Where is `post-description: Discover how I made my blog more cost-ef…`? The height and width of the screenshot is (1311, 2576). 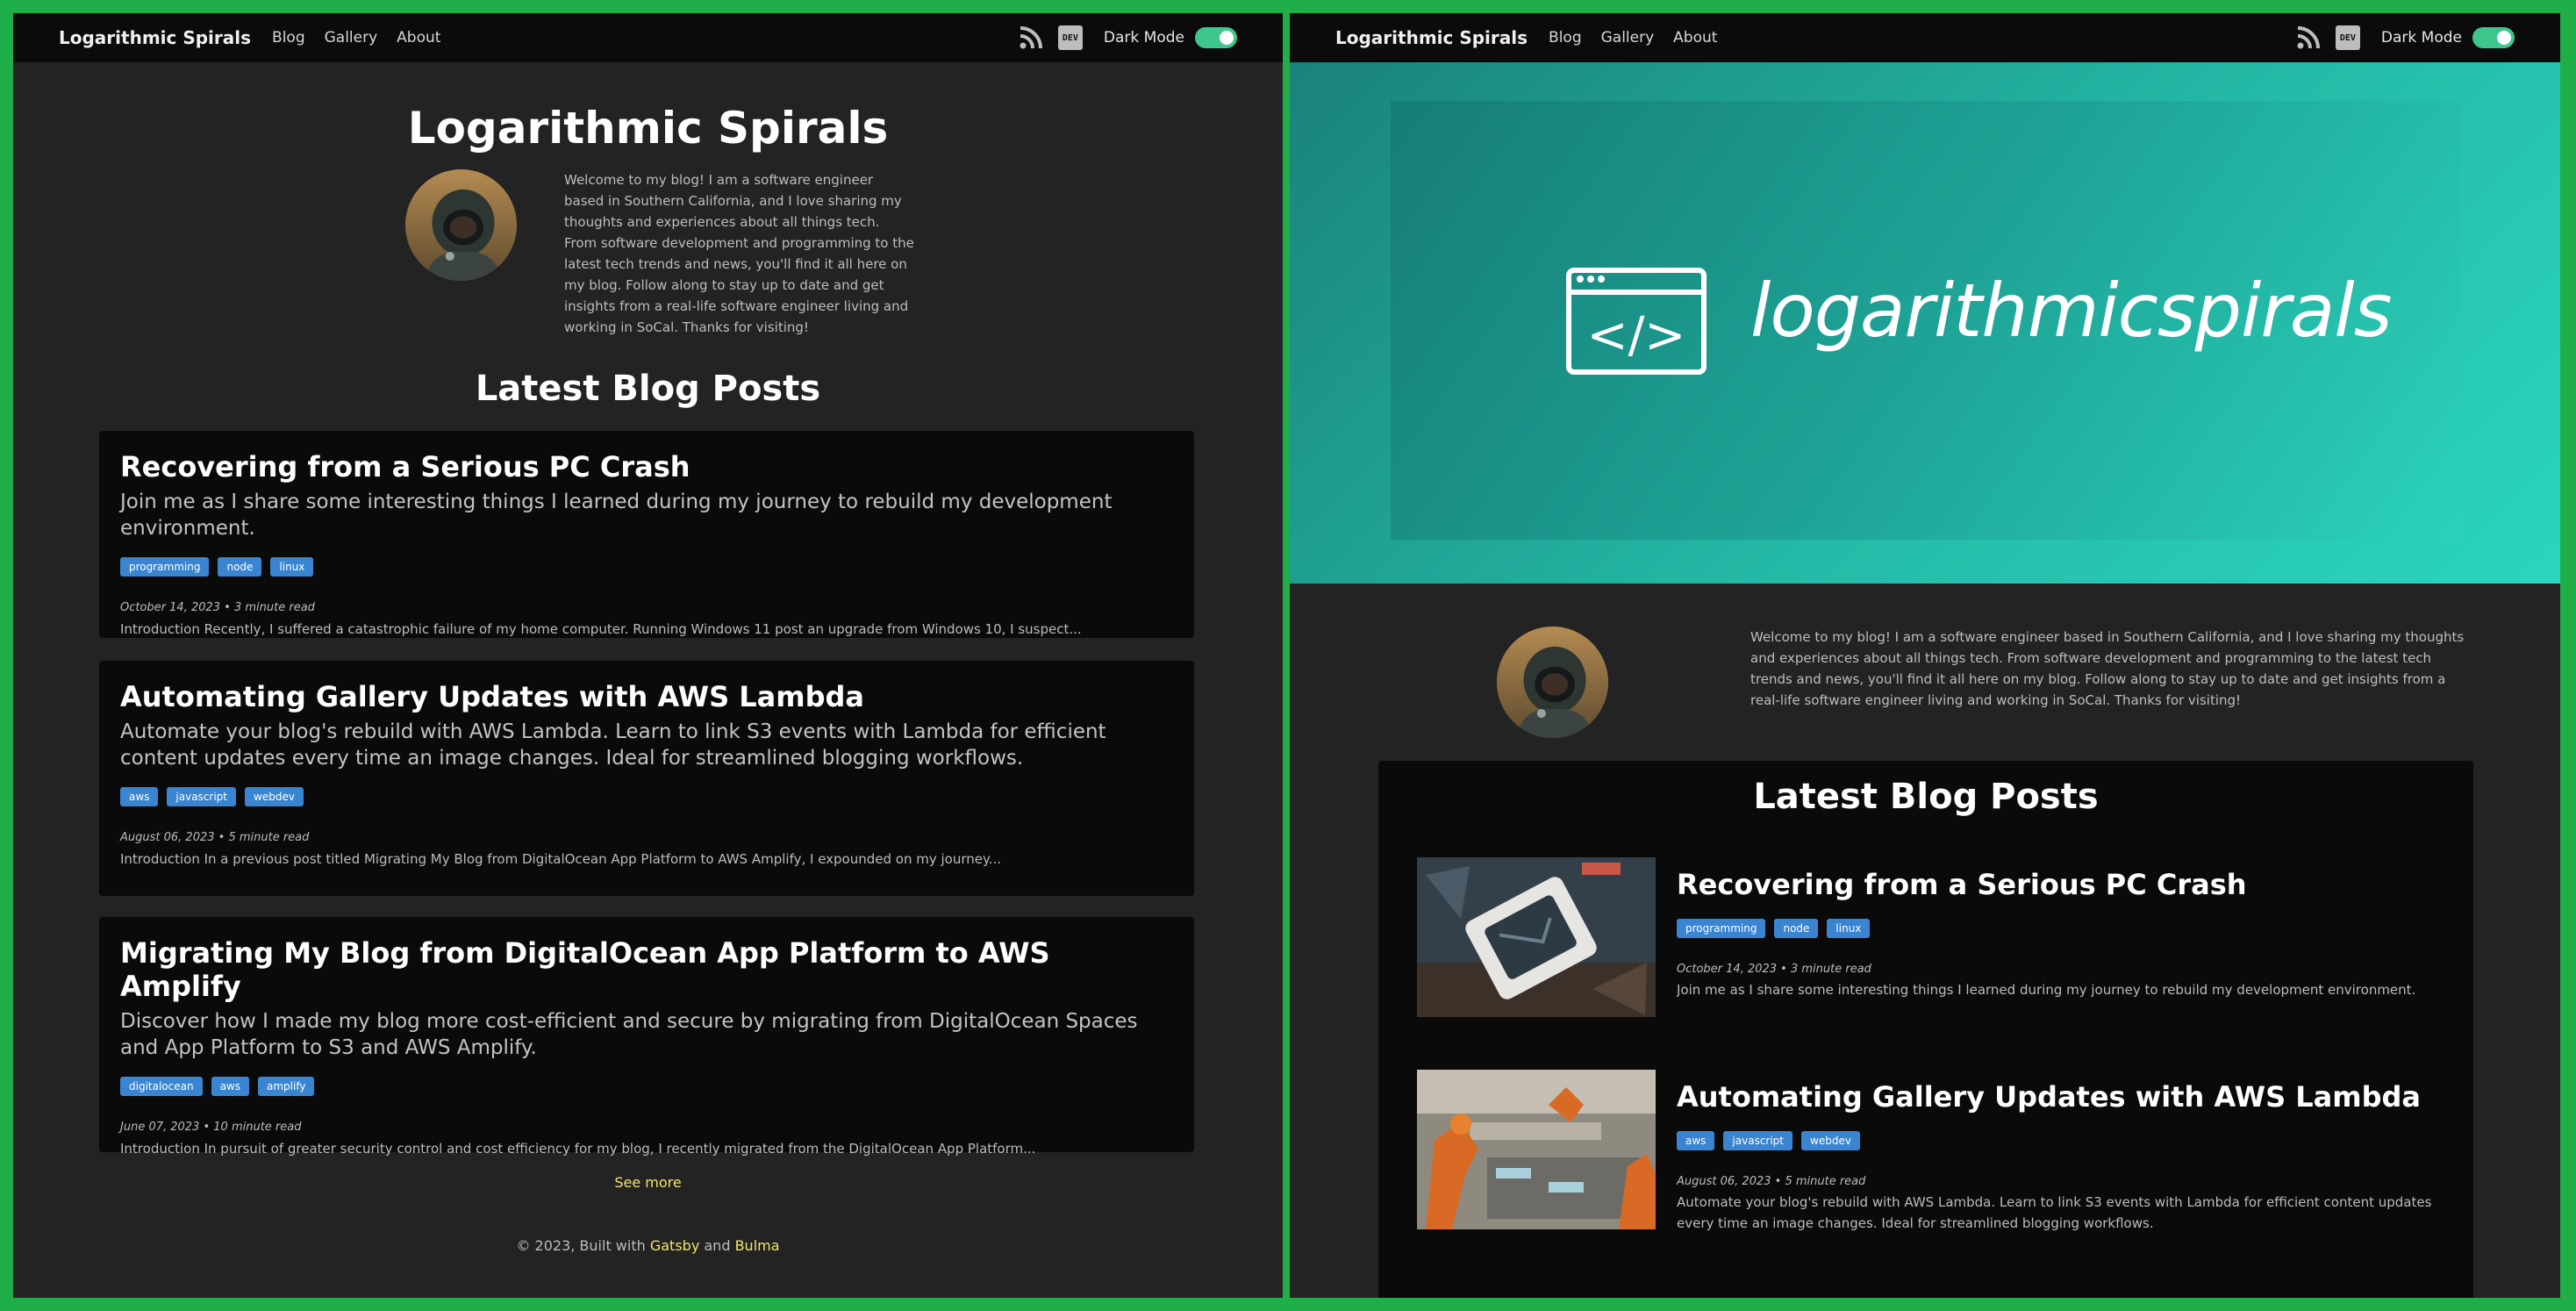 post-description: Discover how I made my blog more cost-ef… is located at coordinates (629, 1035).